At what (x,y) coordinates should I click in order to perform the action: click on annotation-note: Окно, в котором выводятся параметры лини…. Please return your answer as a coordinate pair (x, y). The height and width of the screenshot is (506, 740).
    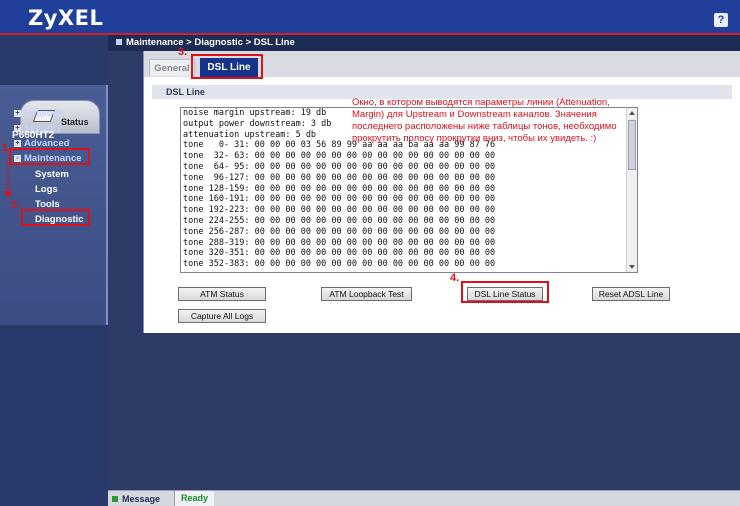
    Looking at the image, I should click on (484, 120).